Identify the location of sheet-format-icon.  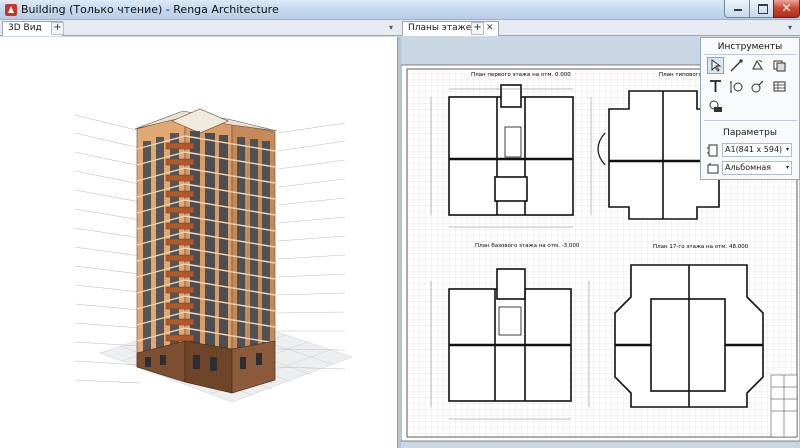
(712, 150).